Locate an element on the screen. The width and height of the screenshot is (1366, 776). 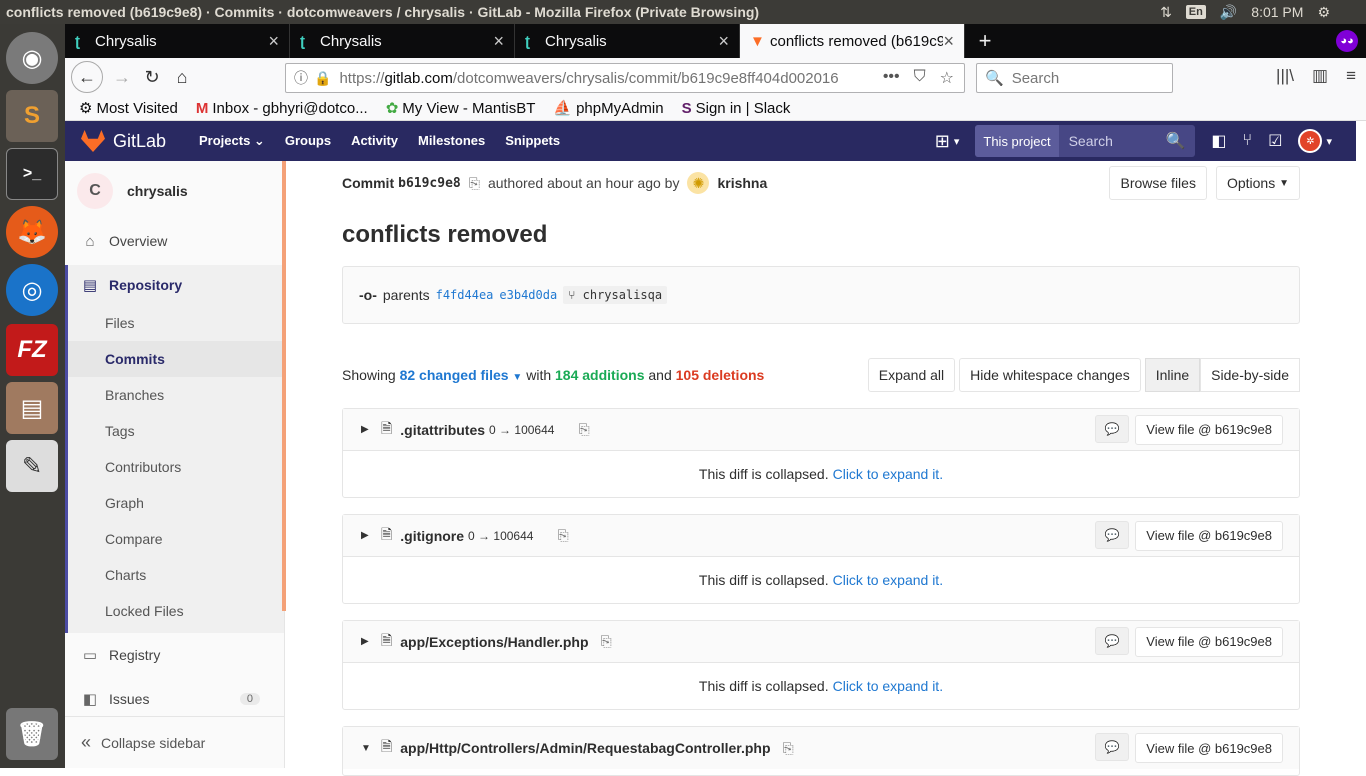
gitlab-logo: GitLab is located at coordinates (132, 141).